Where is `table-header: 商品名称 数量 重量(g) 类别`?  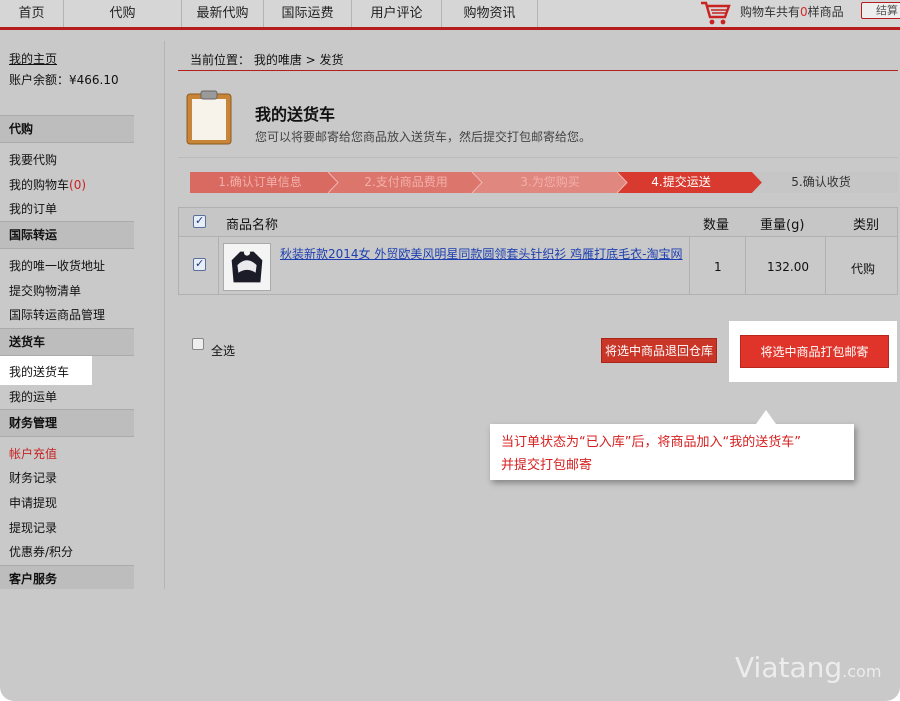
table-header: 商品名称 数量 重量(g) 类别 is located at coordinates (538, 222).